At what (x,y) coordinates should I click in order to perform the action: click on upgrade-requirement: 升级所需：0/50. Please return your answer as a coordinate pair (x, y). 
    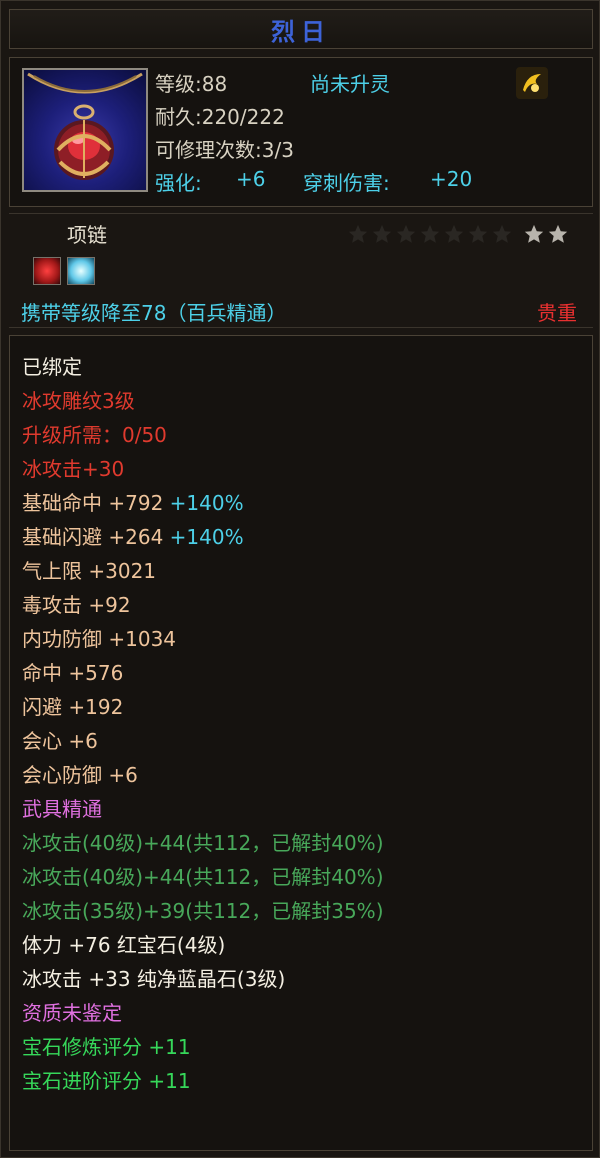
    Looking at the image, I should click on (94, 435).